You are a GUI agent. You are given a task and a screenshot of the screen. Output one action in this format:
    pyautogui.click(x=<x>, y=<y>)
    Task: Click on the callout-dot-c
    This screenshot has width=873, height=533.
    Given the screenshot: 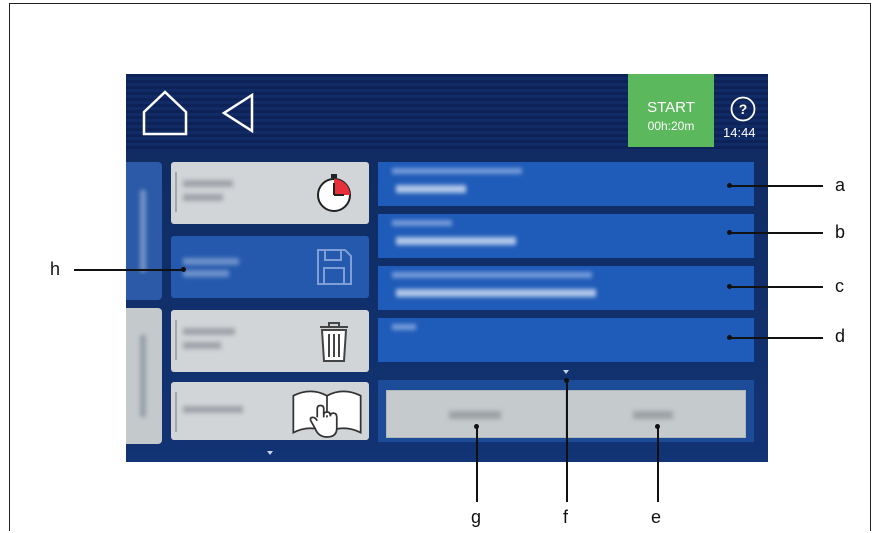 What is the action you would take?
    pyautogui.click(x=729, y=286)
    